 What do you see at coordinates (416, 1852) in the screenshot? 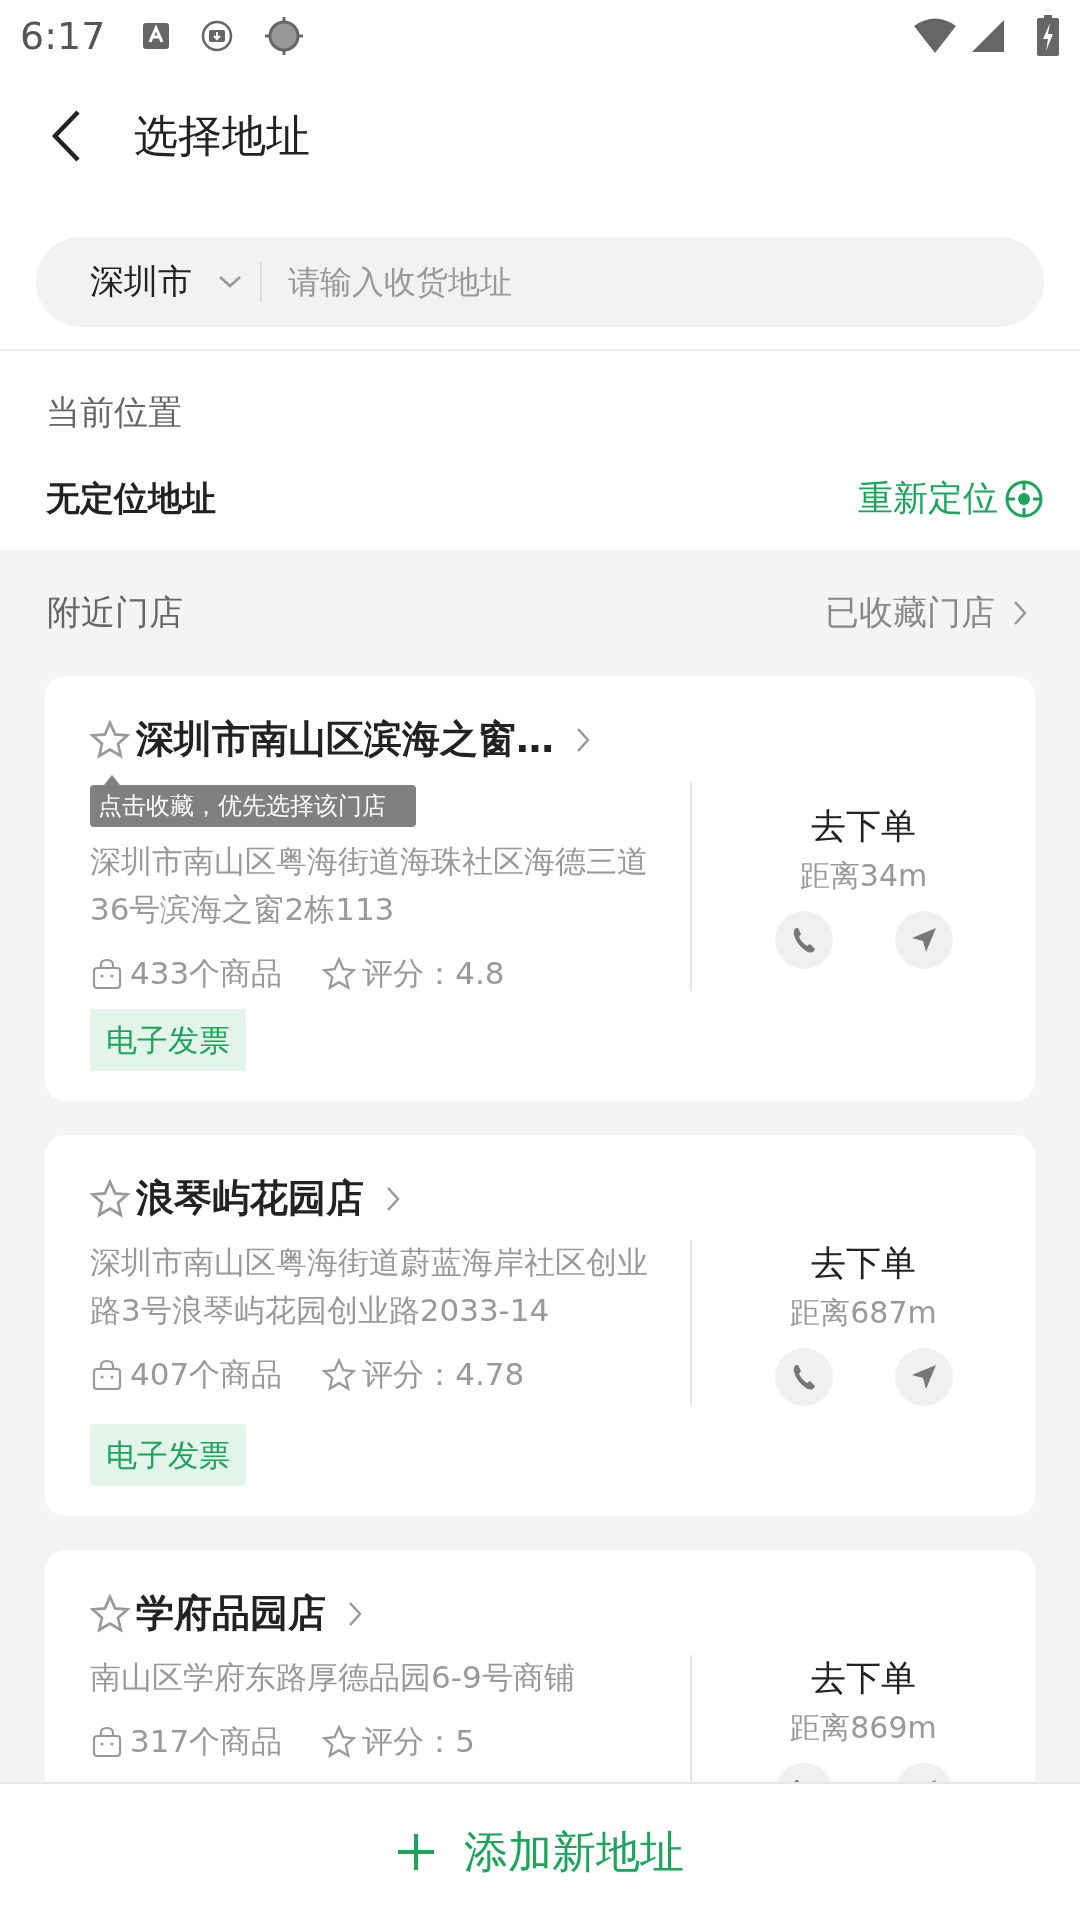
I see `plus-icon` at bounding box center [416, 1852].